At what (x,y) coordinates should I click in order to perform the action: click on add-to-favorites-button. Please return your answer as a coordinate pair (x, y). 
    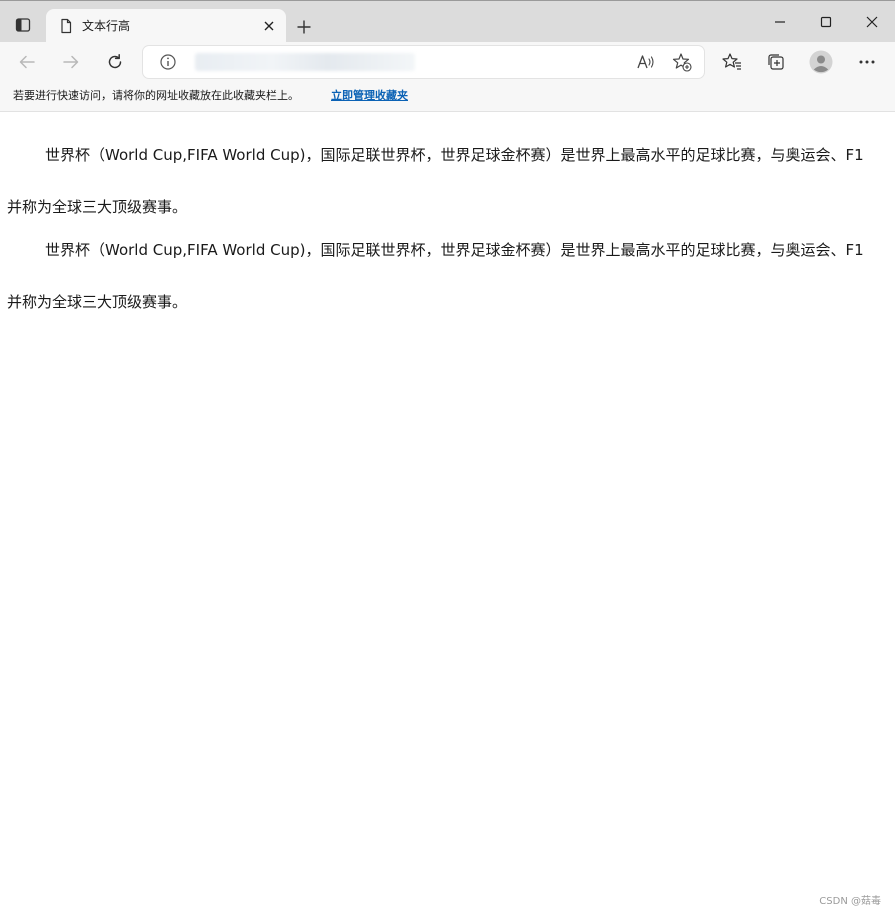
    Looking at the image, I should click on (682, 62).